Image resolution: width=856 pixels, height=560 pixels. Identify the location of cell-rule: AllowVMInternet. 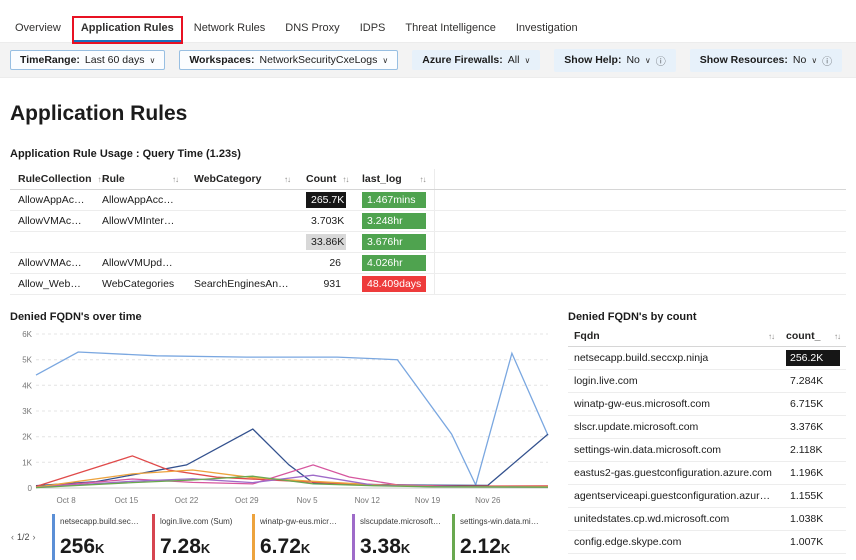
(140, 221).